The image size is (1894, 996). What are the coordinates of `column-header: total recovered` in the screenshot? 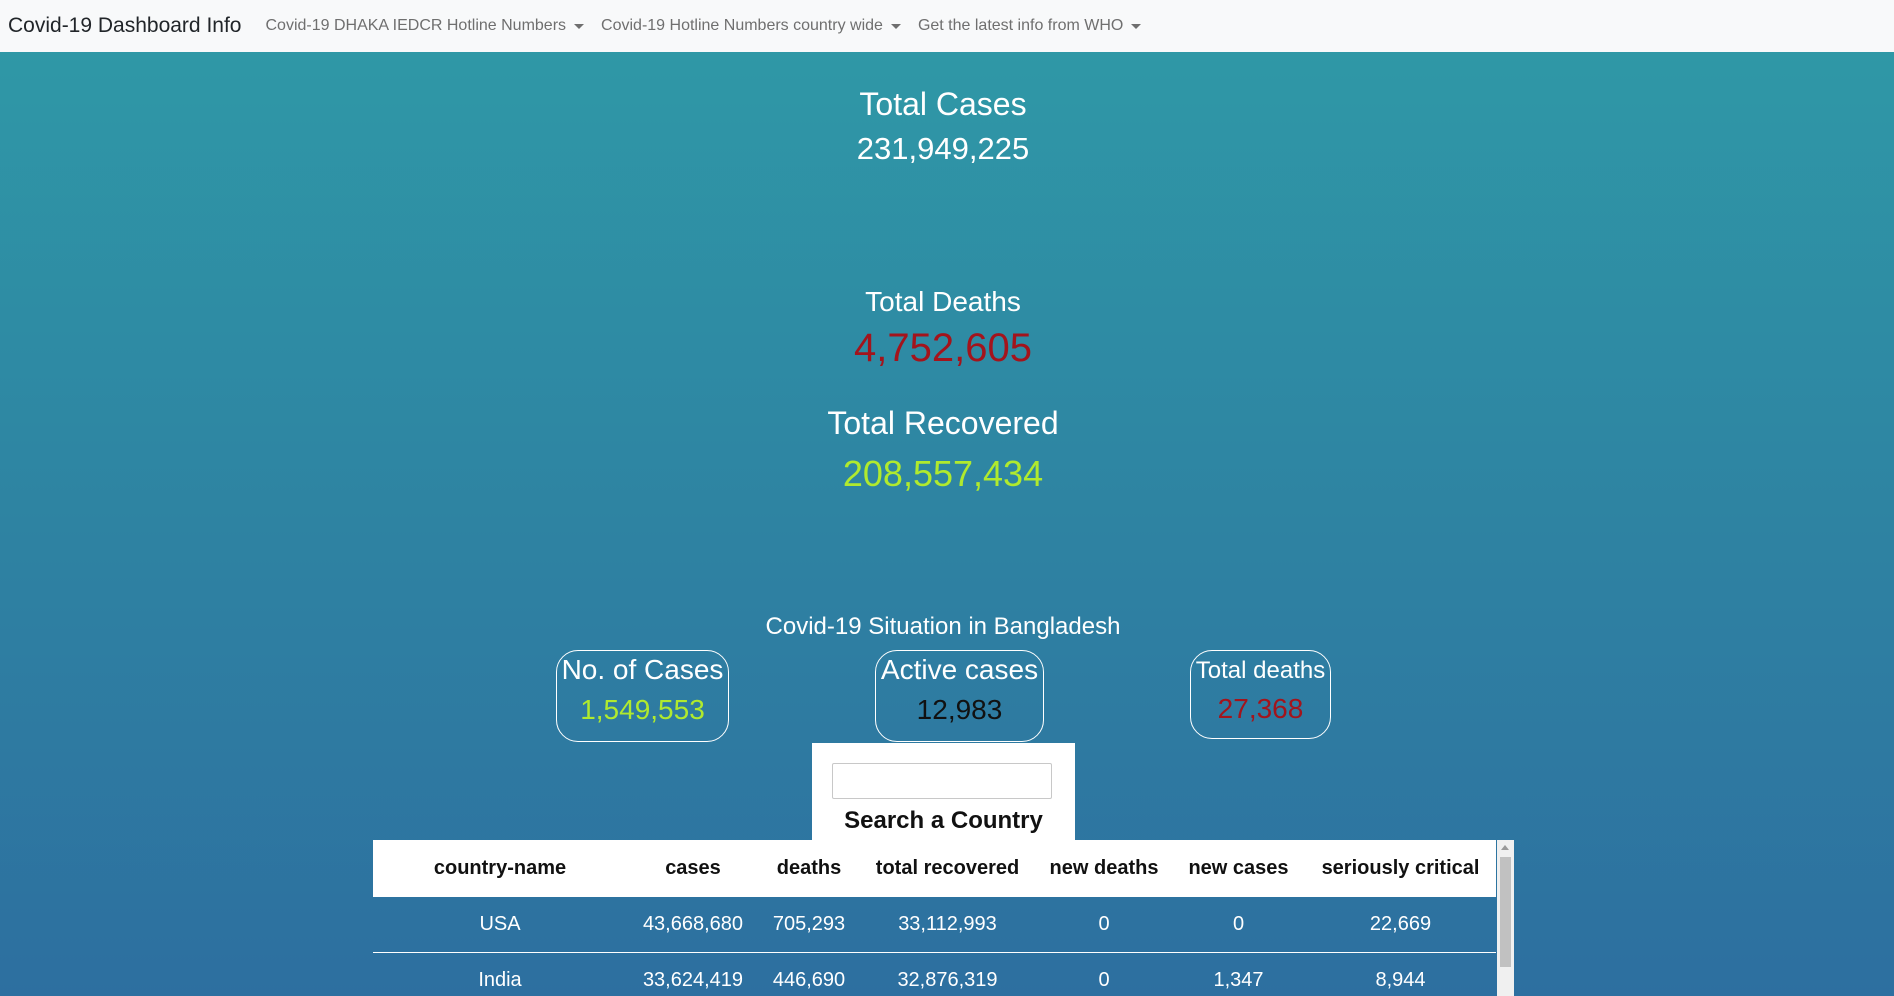 It's located at (947, 868).